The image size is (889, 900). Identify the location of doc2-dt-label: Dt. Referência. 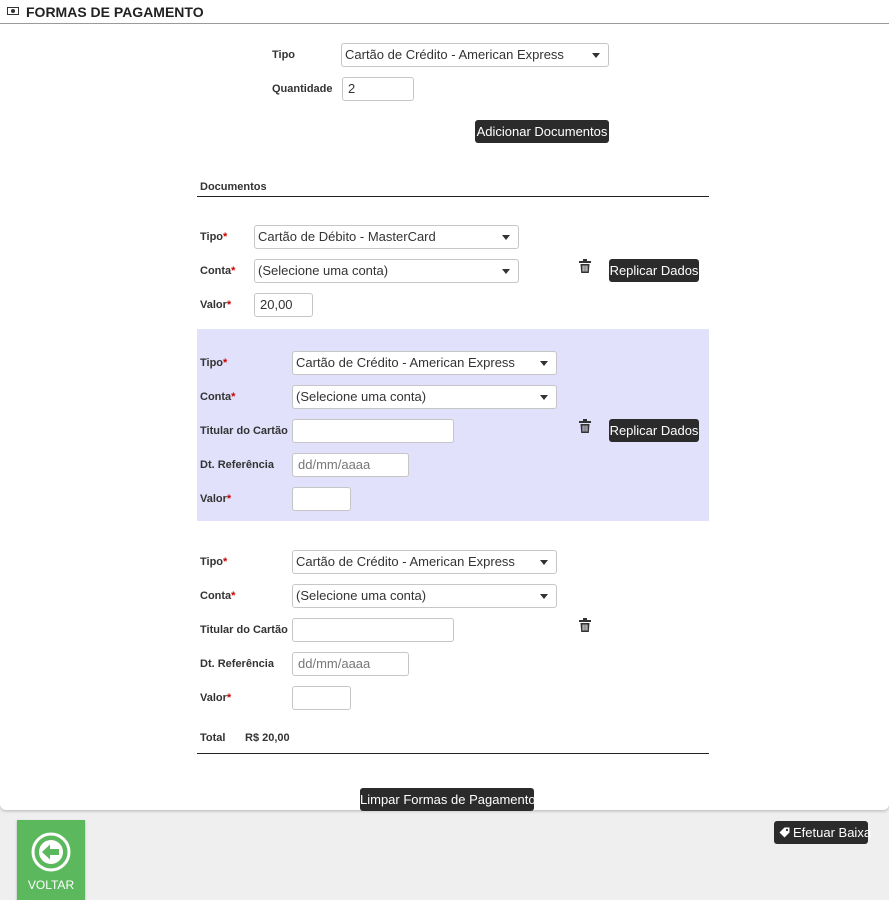
(237, 465).